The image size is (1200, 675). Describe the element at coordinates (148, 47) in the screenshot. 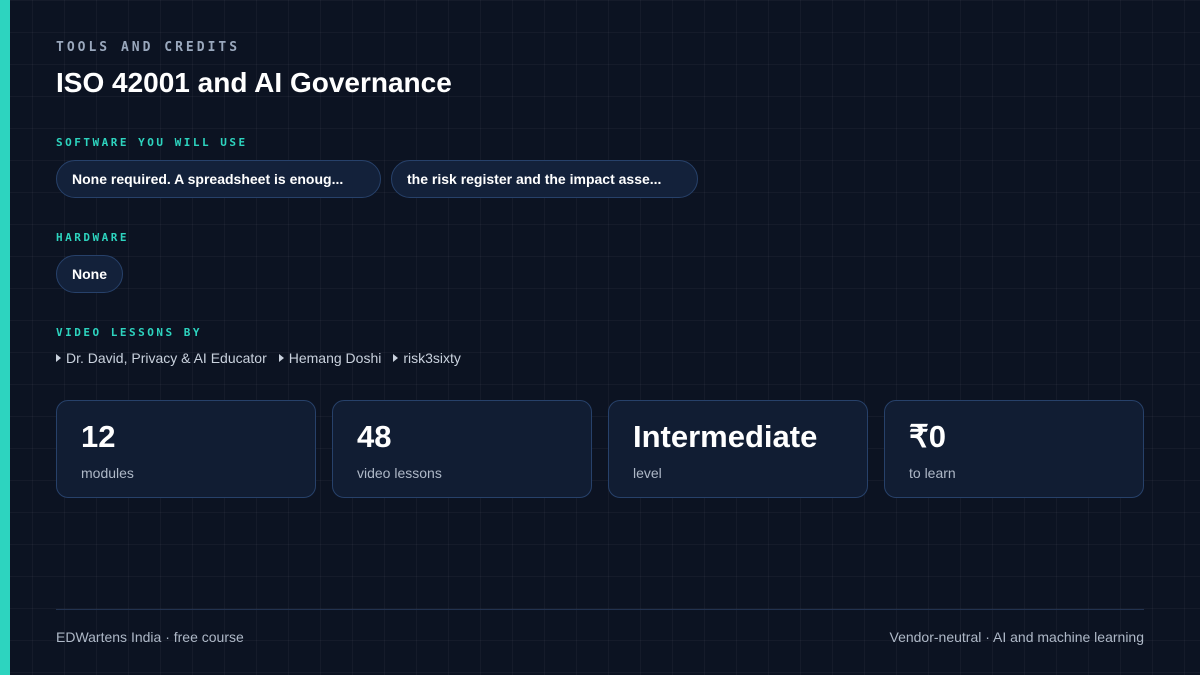

I see `eyebrow-label: TOOLS AND CREDITS` at that location.